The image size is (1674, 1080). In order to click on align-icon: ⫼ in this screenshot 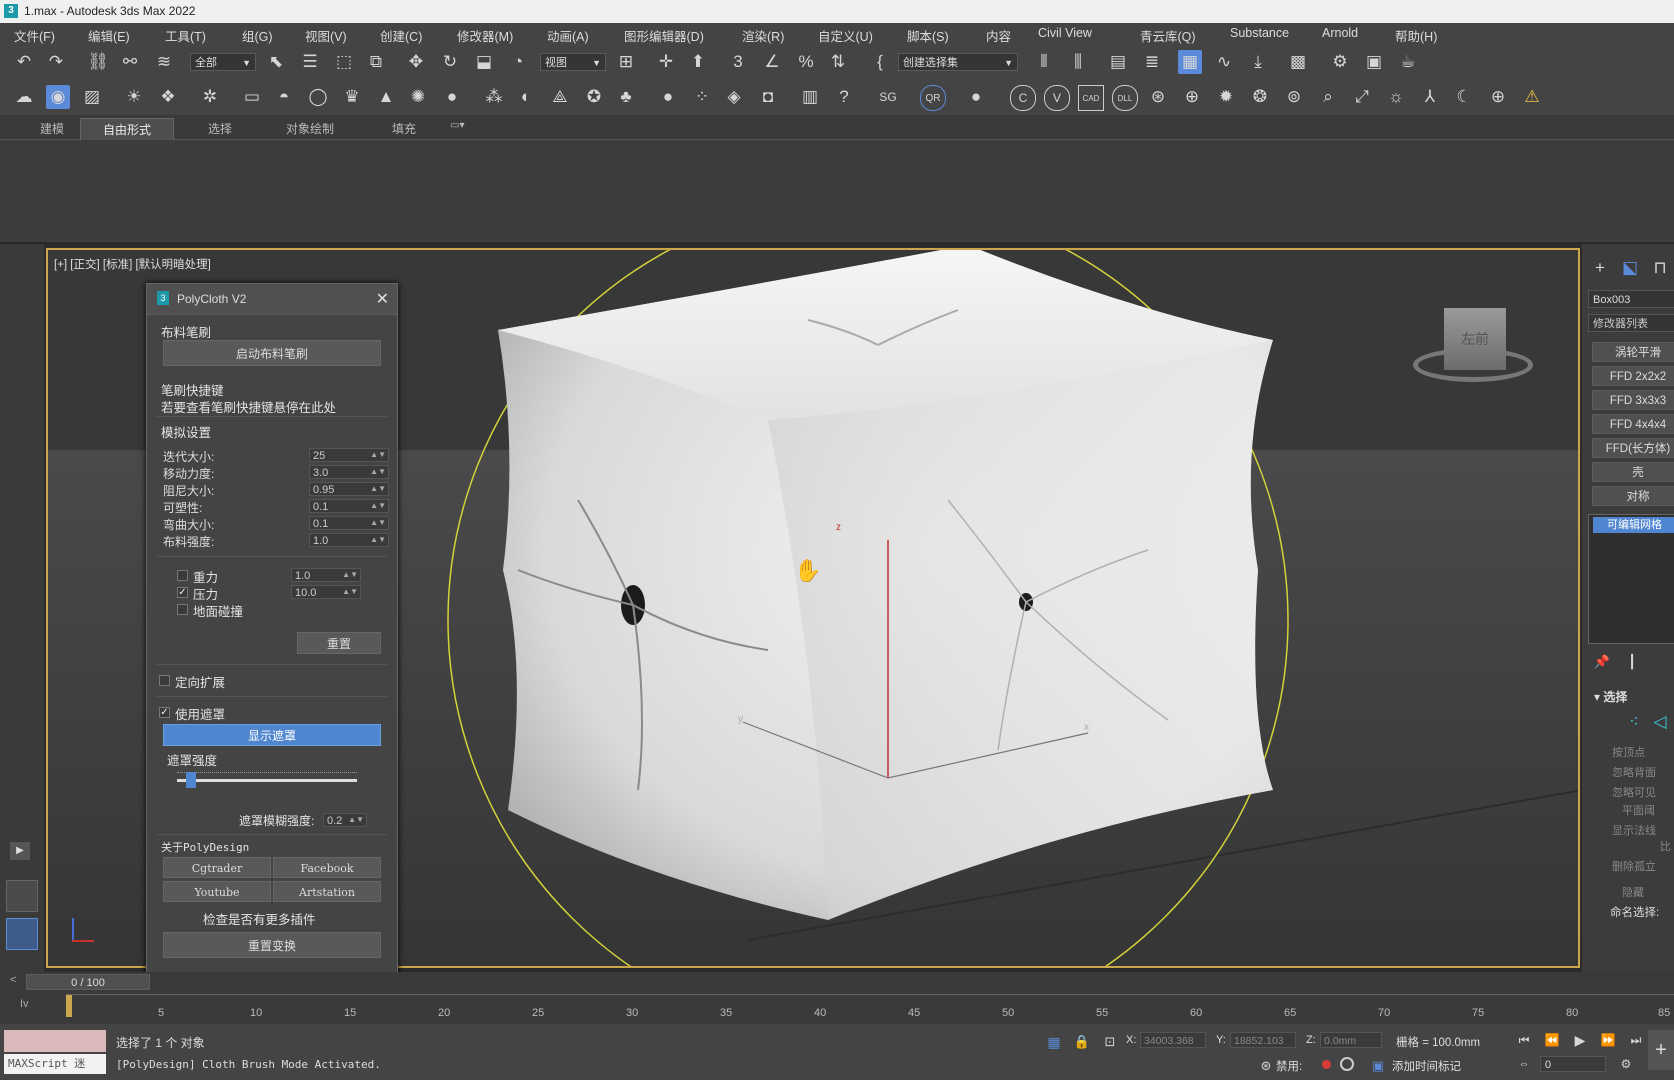, I will do `click(1078, 62)`.